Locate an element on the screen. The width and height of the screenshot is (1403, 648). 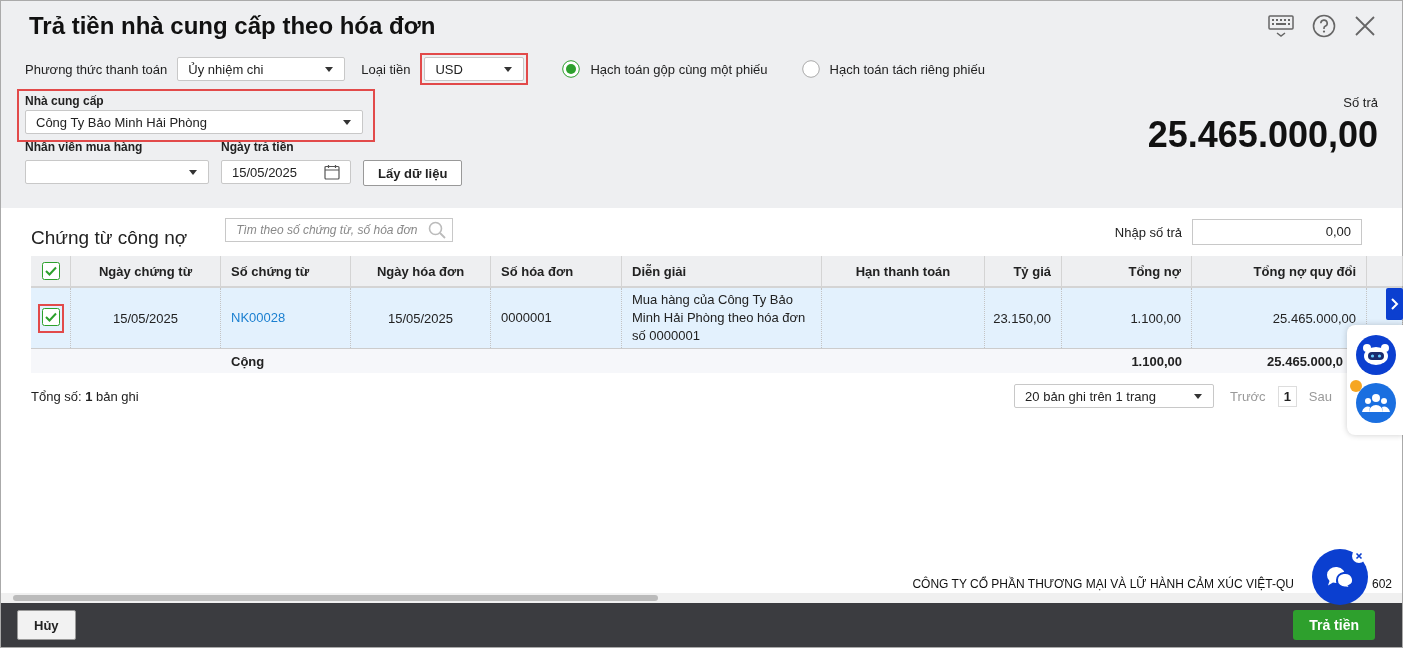
column-header: Diễn giải is located at coordinates (722, 271).